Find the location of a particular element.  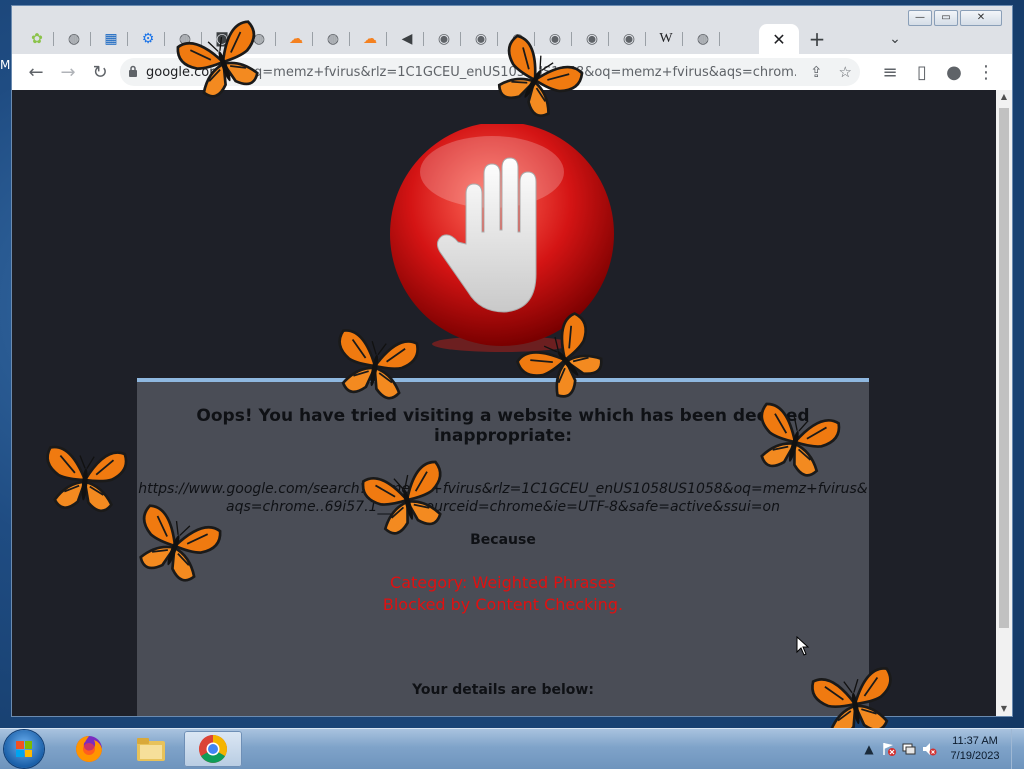

mouse-cursor-icon is located at coordinates (803, 646).